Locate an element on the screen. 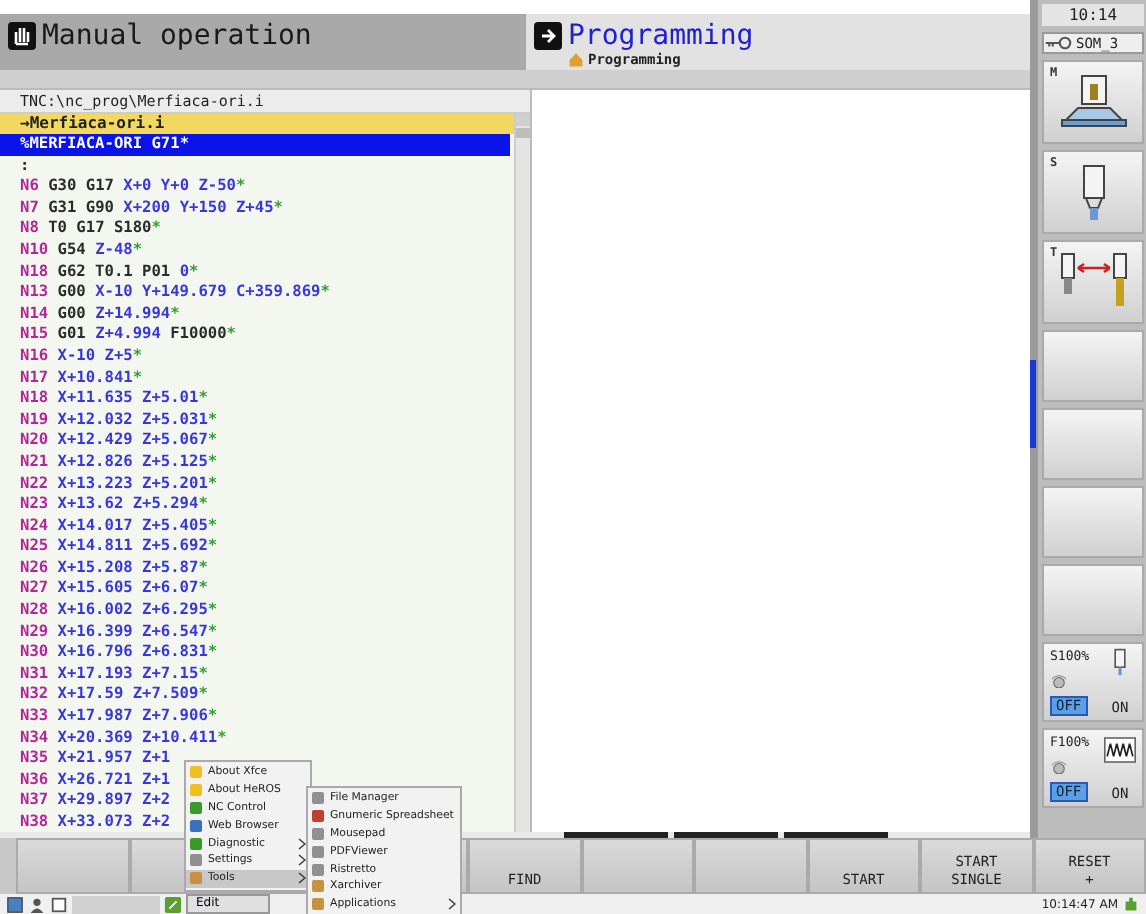  clock: 10:14 is located at coordinates (1093, 15).